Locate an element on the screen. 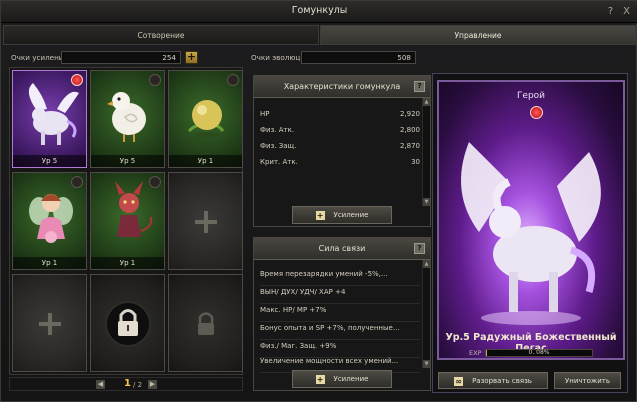 The width and height of the screenshot is (637, 402). prev-page-button: ◀ is located at coordinates (100, 384).